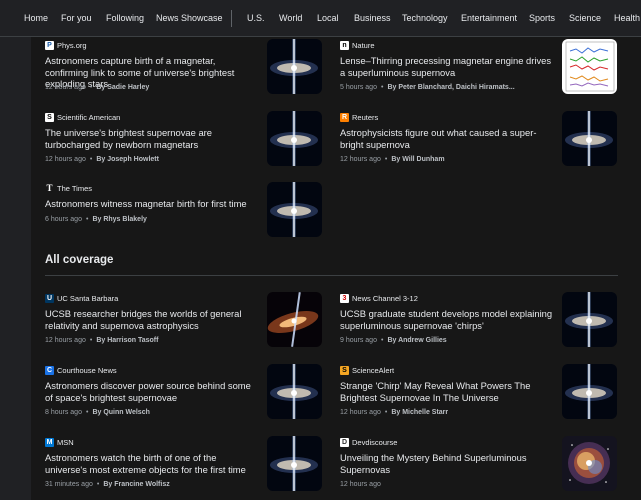 The image size is (641, 500). Describe the element at coordinates (189, 18) in the screenshot. I see `nav-news-showcase: News Showcase` at that location.